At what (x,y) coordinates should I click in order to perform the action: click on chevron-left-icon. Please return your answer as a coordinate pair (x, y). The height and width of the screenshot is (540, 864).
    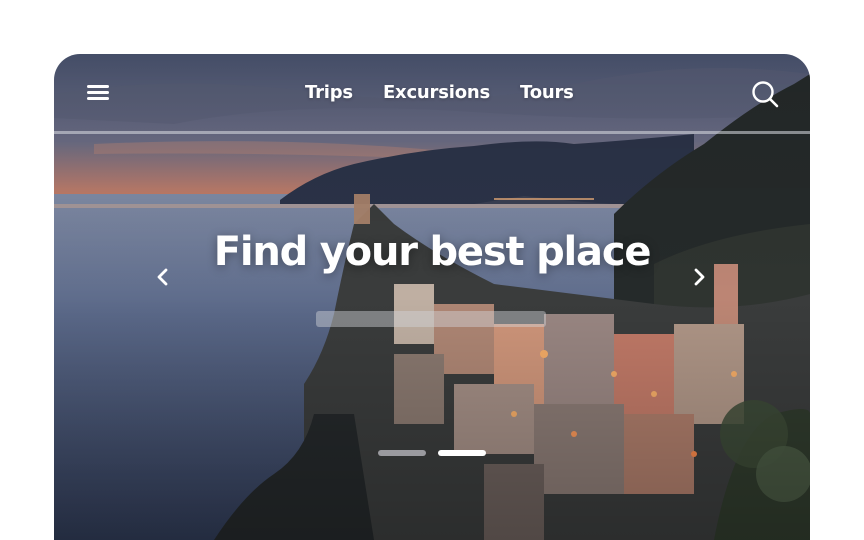
    Looking at the image, I should click on (163, 277).